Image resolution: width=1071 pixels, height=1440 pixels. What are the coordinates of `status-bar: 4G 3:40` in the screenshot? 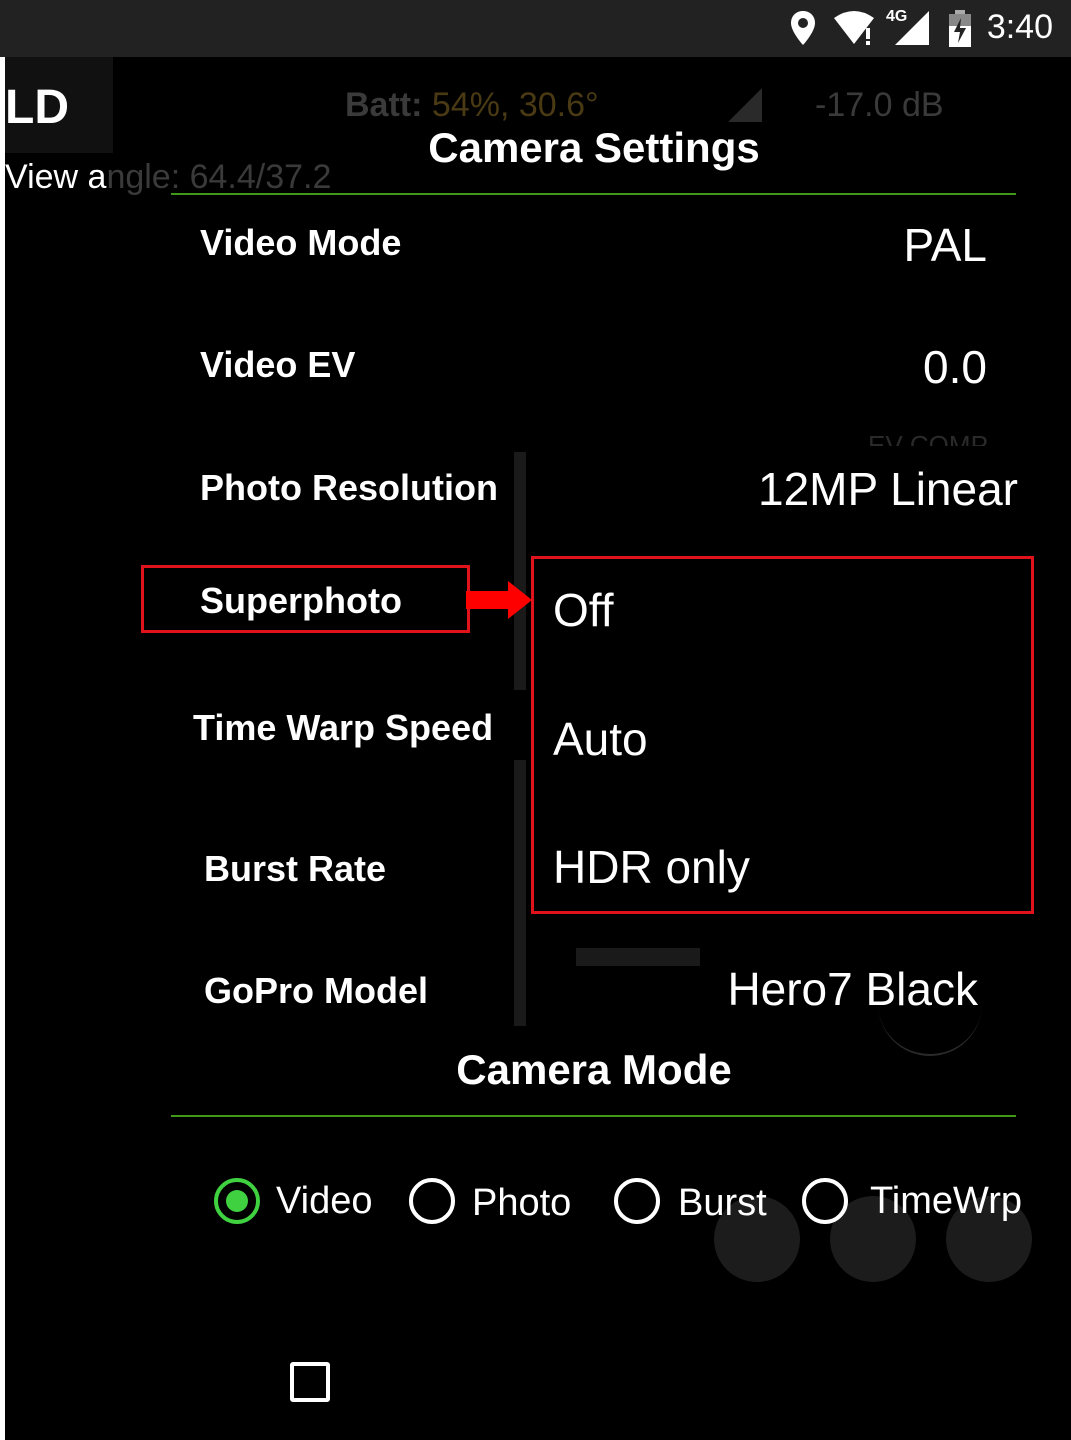 It's located at (535, 28).